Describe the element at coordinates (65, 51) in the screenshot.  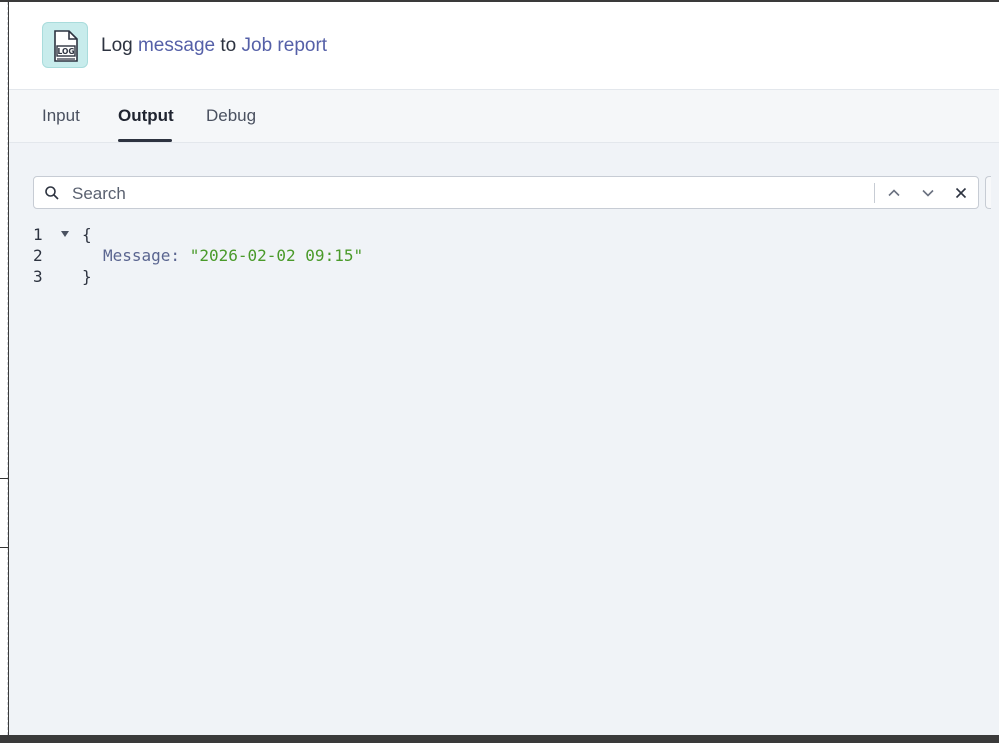
I see `log-icon-label: LOG` at that location.